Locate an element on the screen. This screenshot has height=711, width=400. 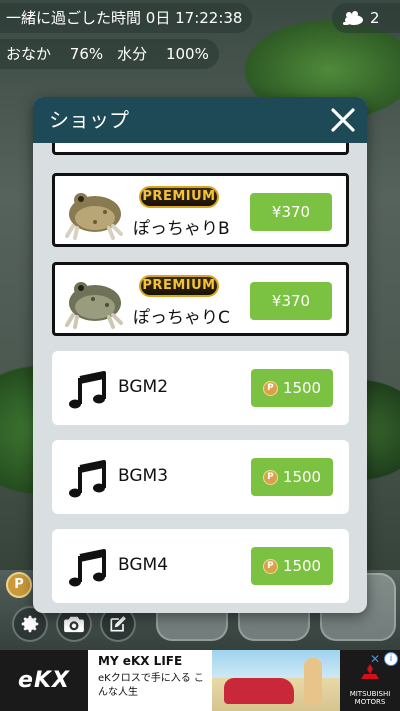
time-label: 一緒に過ごした時間 is located at coordinates (74, 18).